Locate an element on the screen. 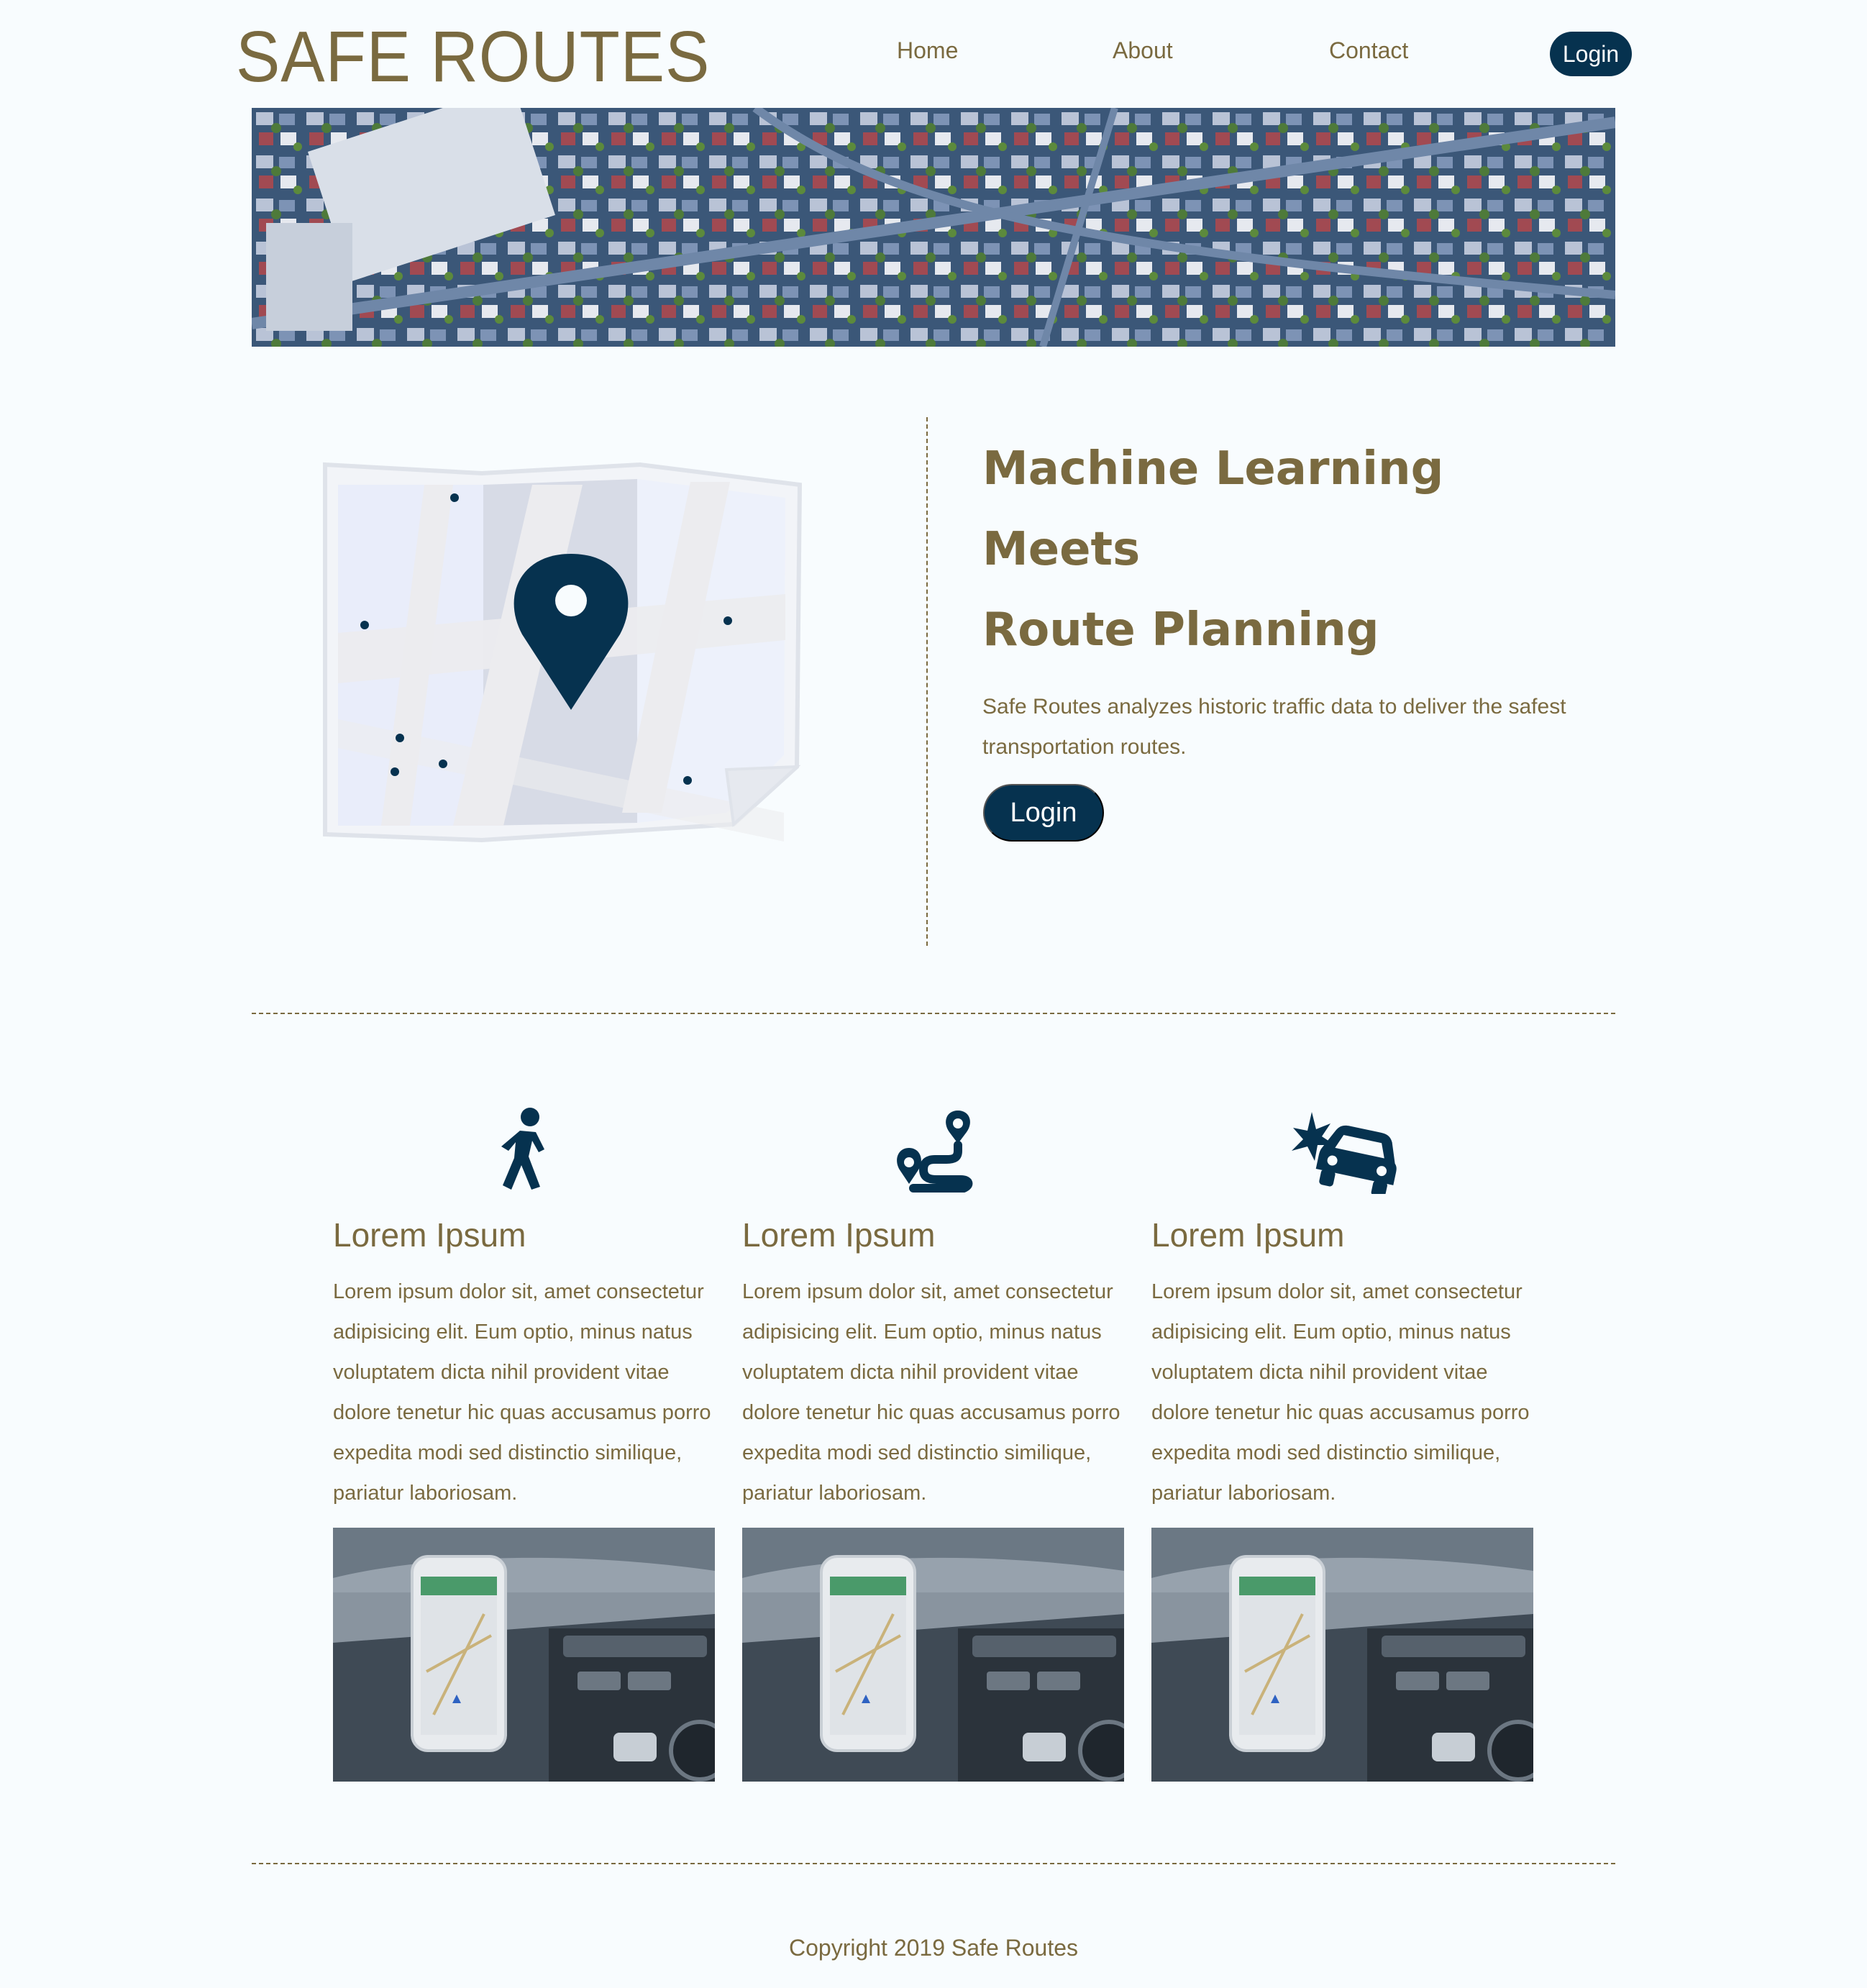  feature-1-image is located at coordinates (524, 1655).